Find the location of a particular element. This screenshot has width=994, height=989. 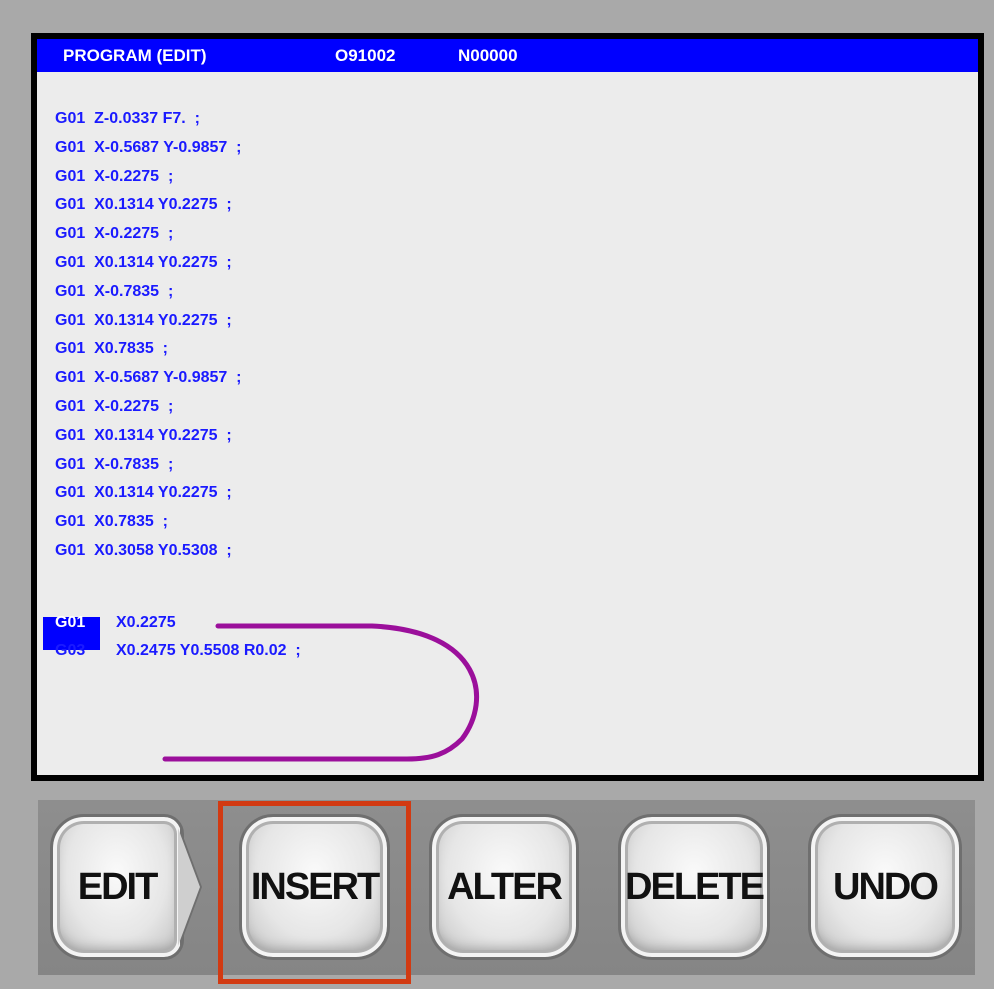

title-bar: PROGRAM (EDIT) O91002 N00000 is located at coordinates (507, 55).